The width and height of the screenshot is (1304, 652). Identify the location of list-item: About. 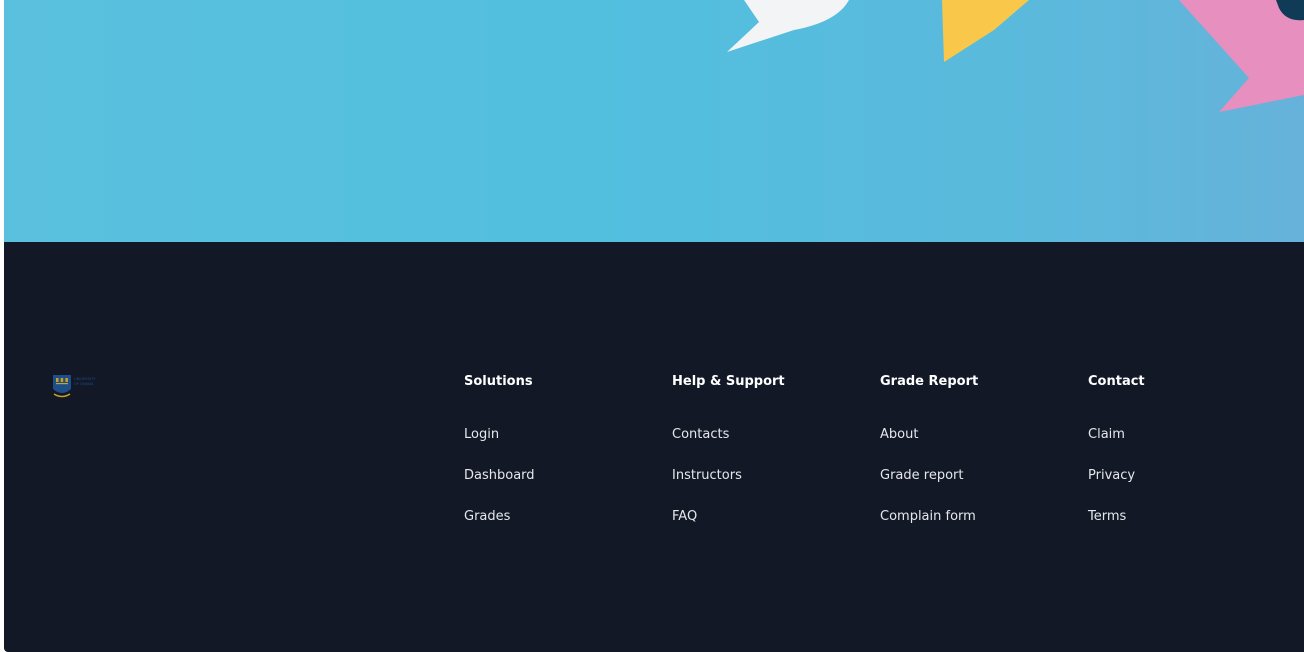
(970, 443).